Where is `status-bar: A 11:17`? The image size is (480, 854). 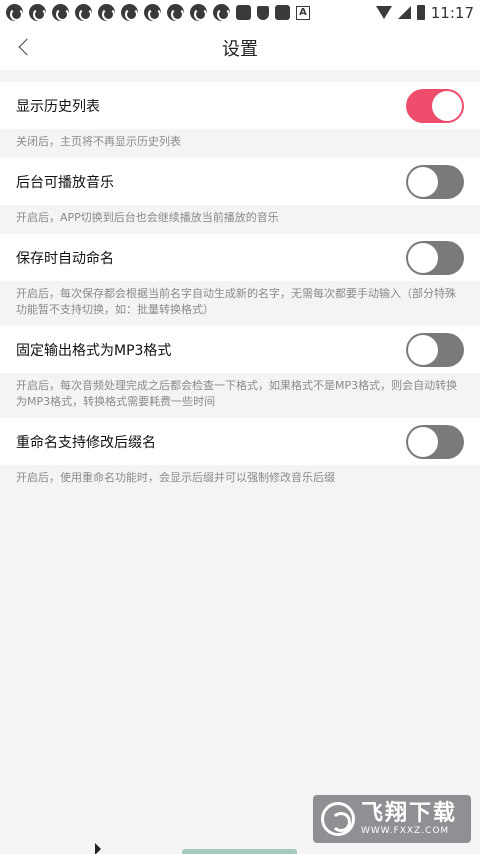
status-bar: A 11:17 is located at coordinates (240, 12).